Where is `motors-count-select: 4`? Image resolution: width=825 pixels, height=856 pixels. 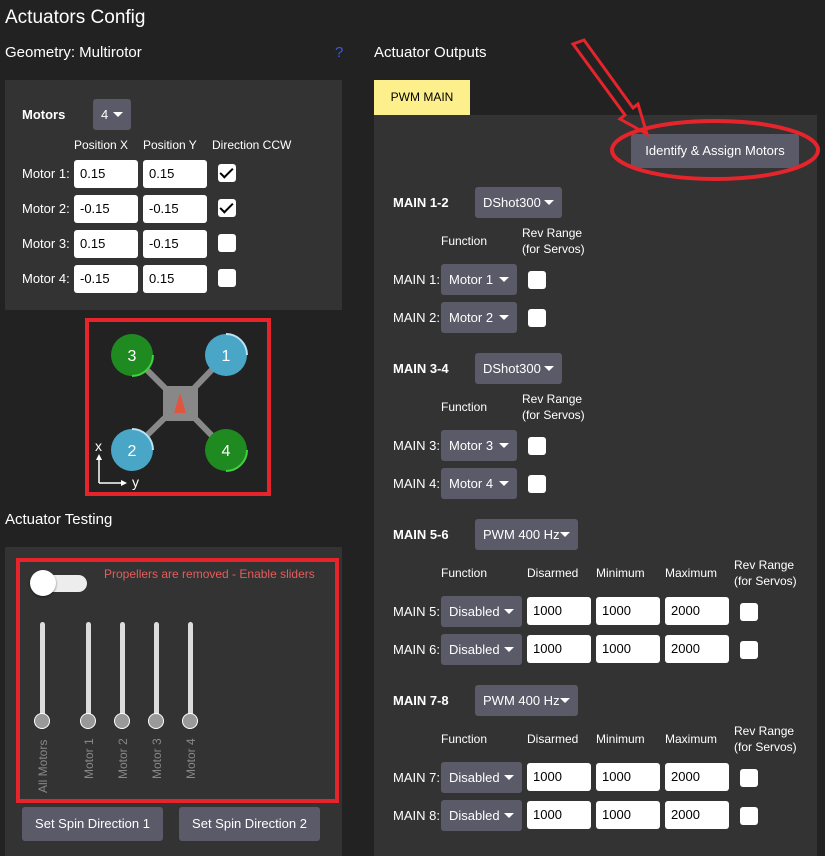 motors-count-select: 4 is located at coordinates (112, 114).